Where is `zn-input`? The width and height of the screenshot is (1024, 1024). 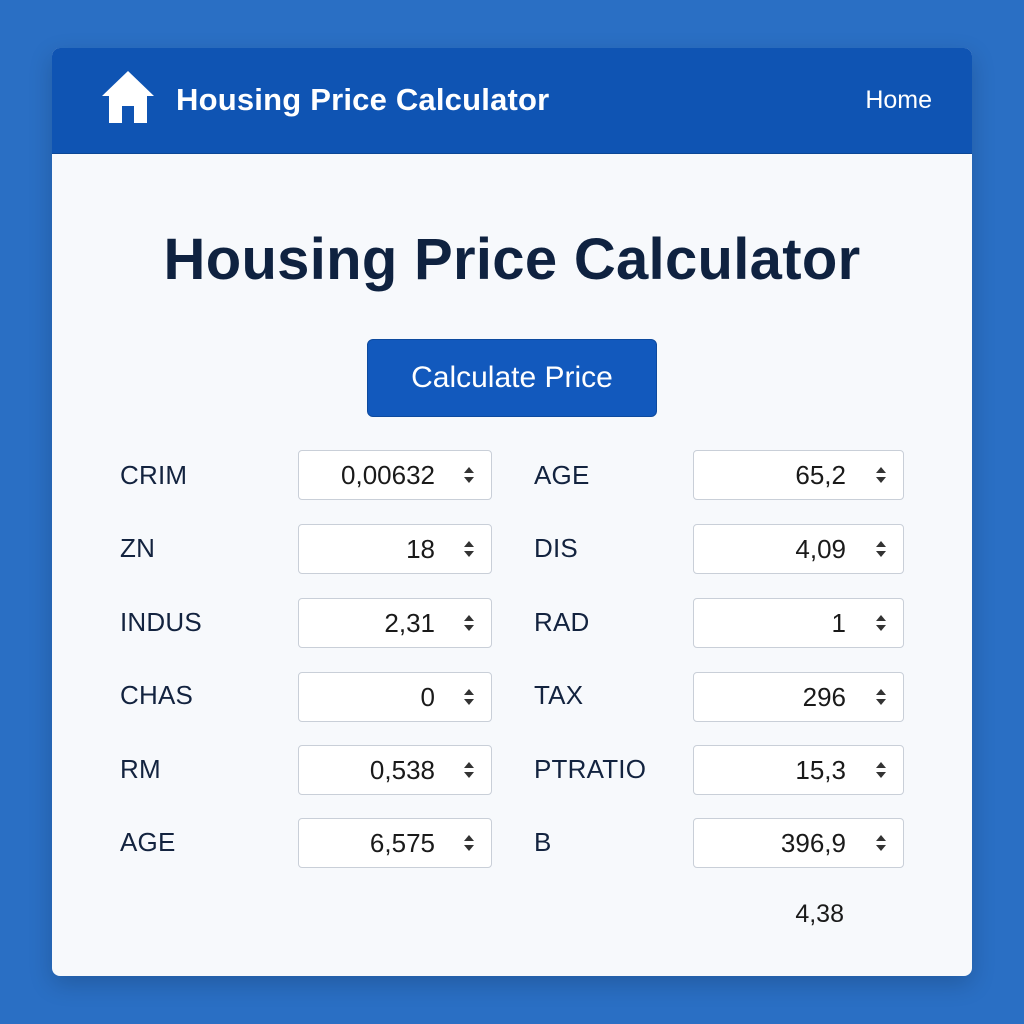 zn-input is located at coordinates (367, 549).